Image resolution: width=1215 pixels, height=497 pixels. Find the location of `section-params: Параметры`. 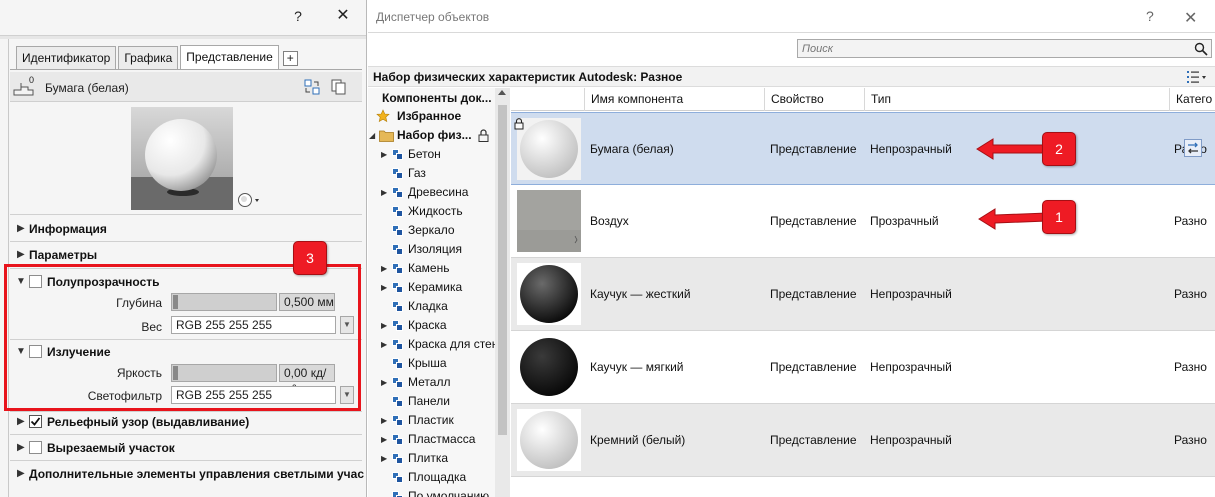

section-params: Параметры is located at coordinates (63, 255).